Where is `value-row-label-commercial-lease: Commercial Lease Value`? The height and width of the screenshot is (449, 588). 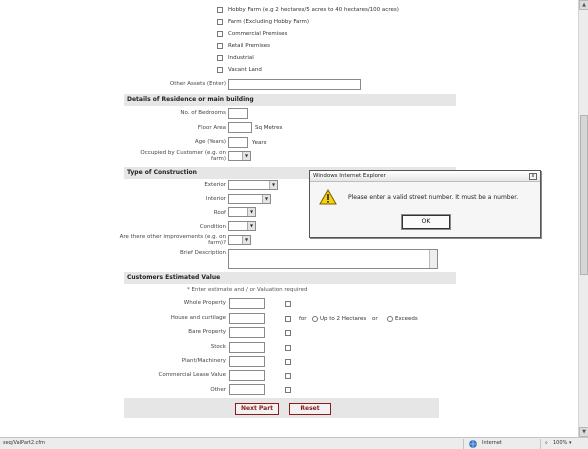 value-row-label-commercial-lease: Commercial Lease Value is located at coordinates (192, 375).